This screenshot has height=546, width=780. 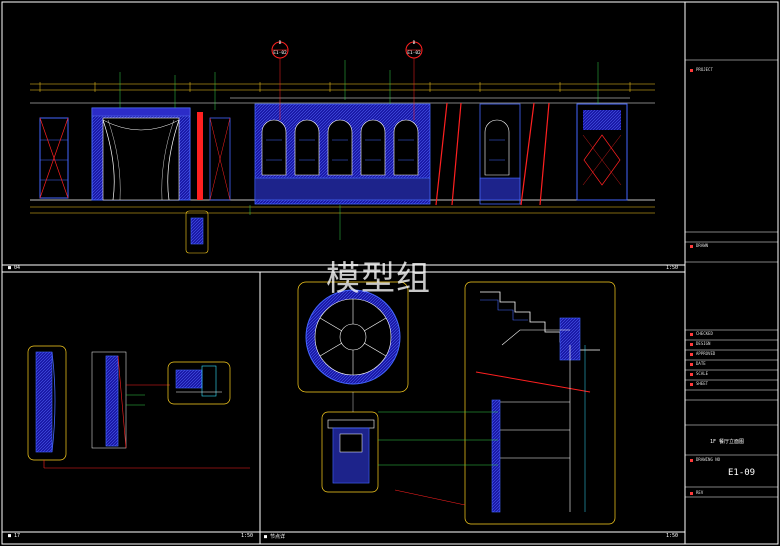 I want to click on drawing-number: E1-09, so click(x=742, y=473).